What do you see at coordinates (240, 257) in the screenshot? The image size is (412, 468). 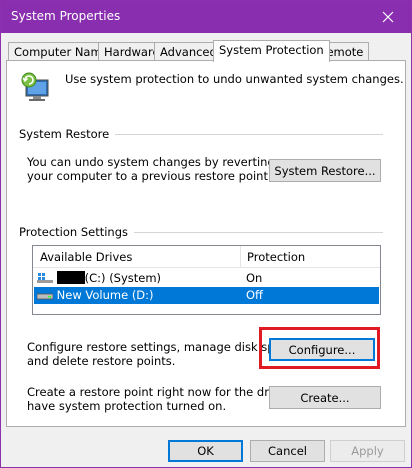 I see `column-separator` at bounding box center [240, 257].